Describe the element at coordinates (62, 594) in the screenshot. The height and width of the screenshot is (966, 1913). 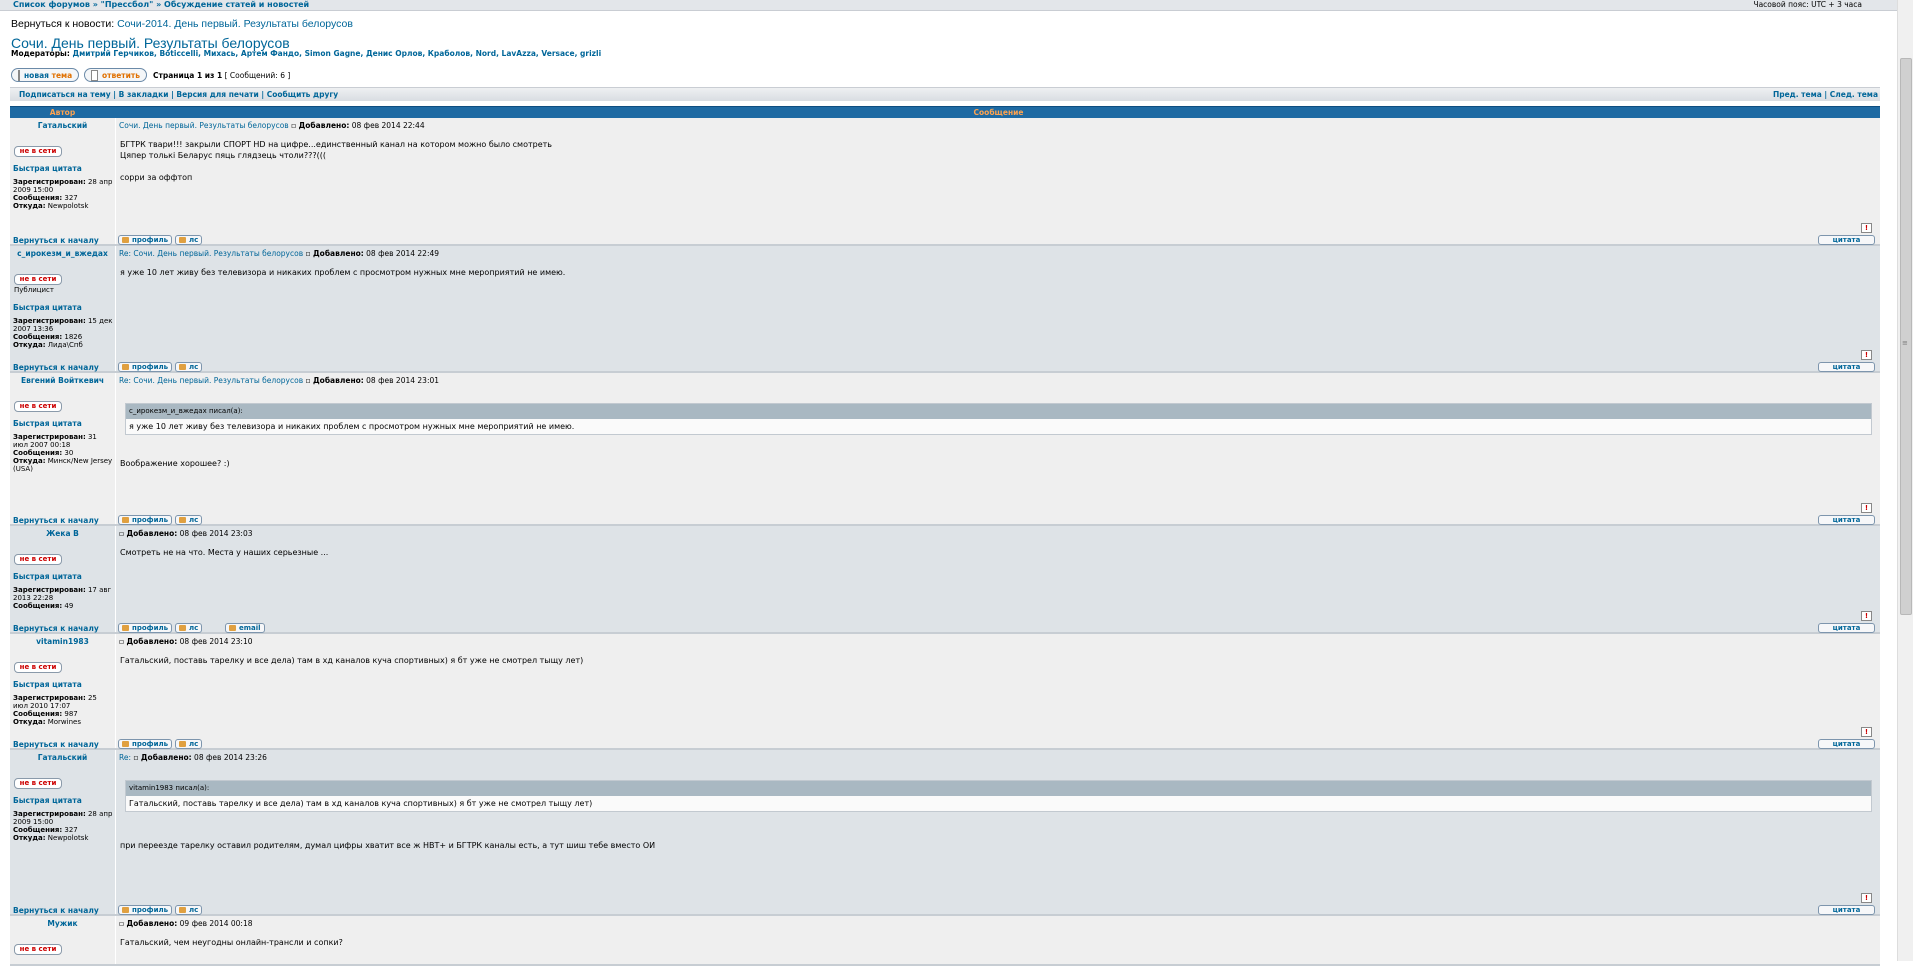
I see `user-info-line: Зарегистрирован: 17 авг 2013 22:28` at that location.